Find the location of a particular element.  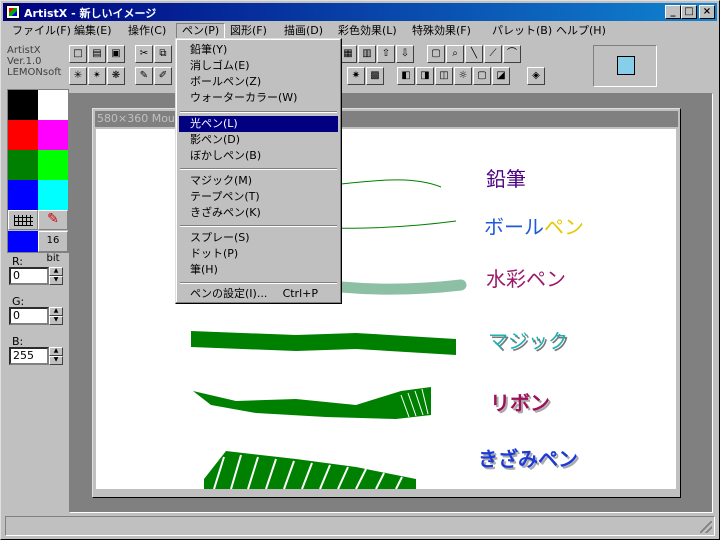

cut-icon: ✂ is located at coordinates (144, 54).